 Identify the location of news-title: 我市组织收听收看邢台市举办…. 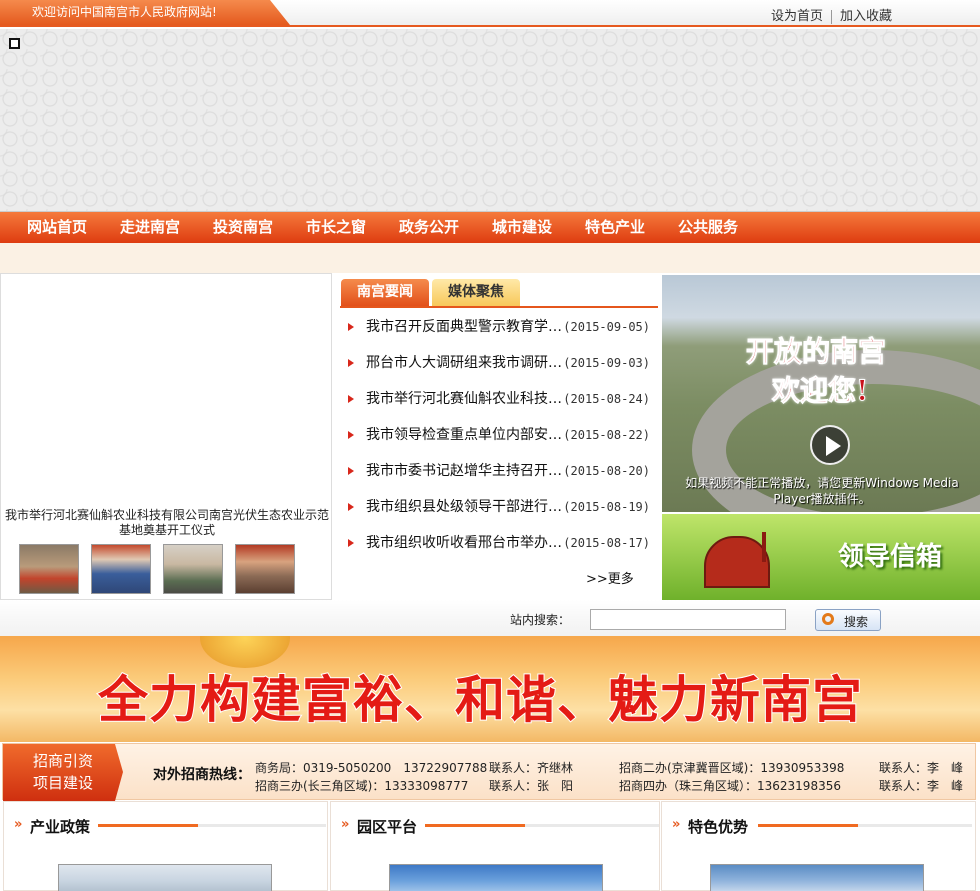
(464, 543).